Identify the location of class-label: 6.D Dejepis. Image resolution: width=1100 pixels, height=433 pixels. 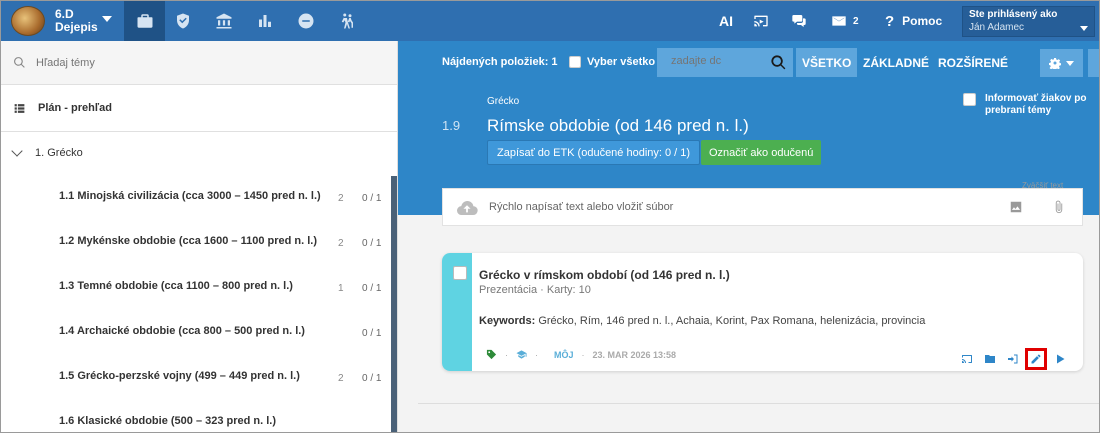
(76, 21).